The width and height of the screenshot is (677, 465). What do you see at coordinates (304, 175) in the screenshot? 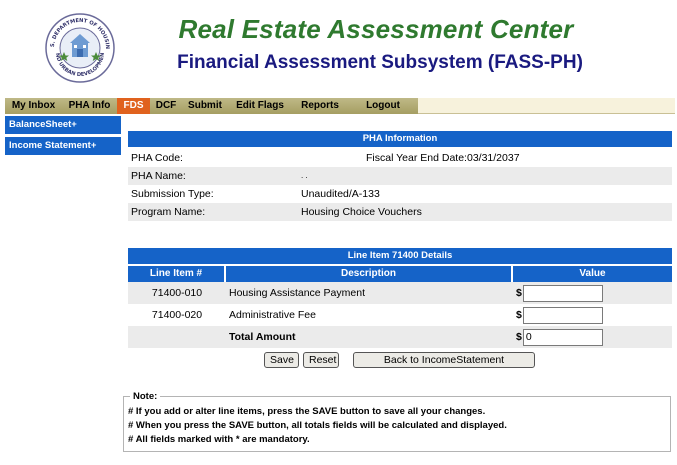
I see `pha-name-value: . .` at bounding box center [304, 175].